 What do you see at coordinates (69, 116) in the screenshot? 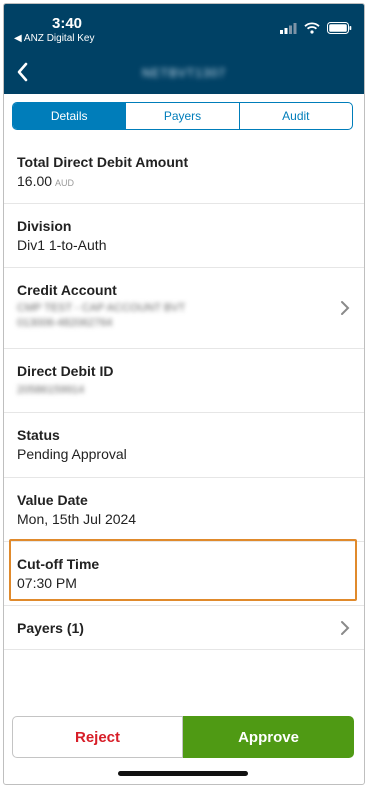
I see `tab-details: Details` at bounding box center [69, 116].